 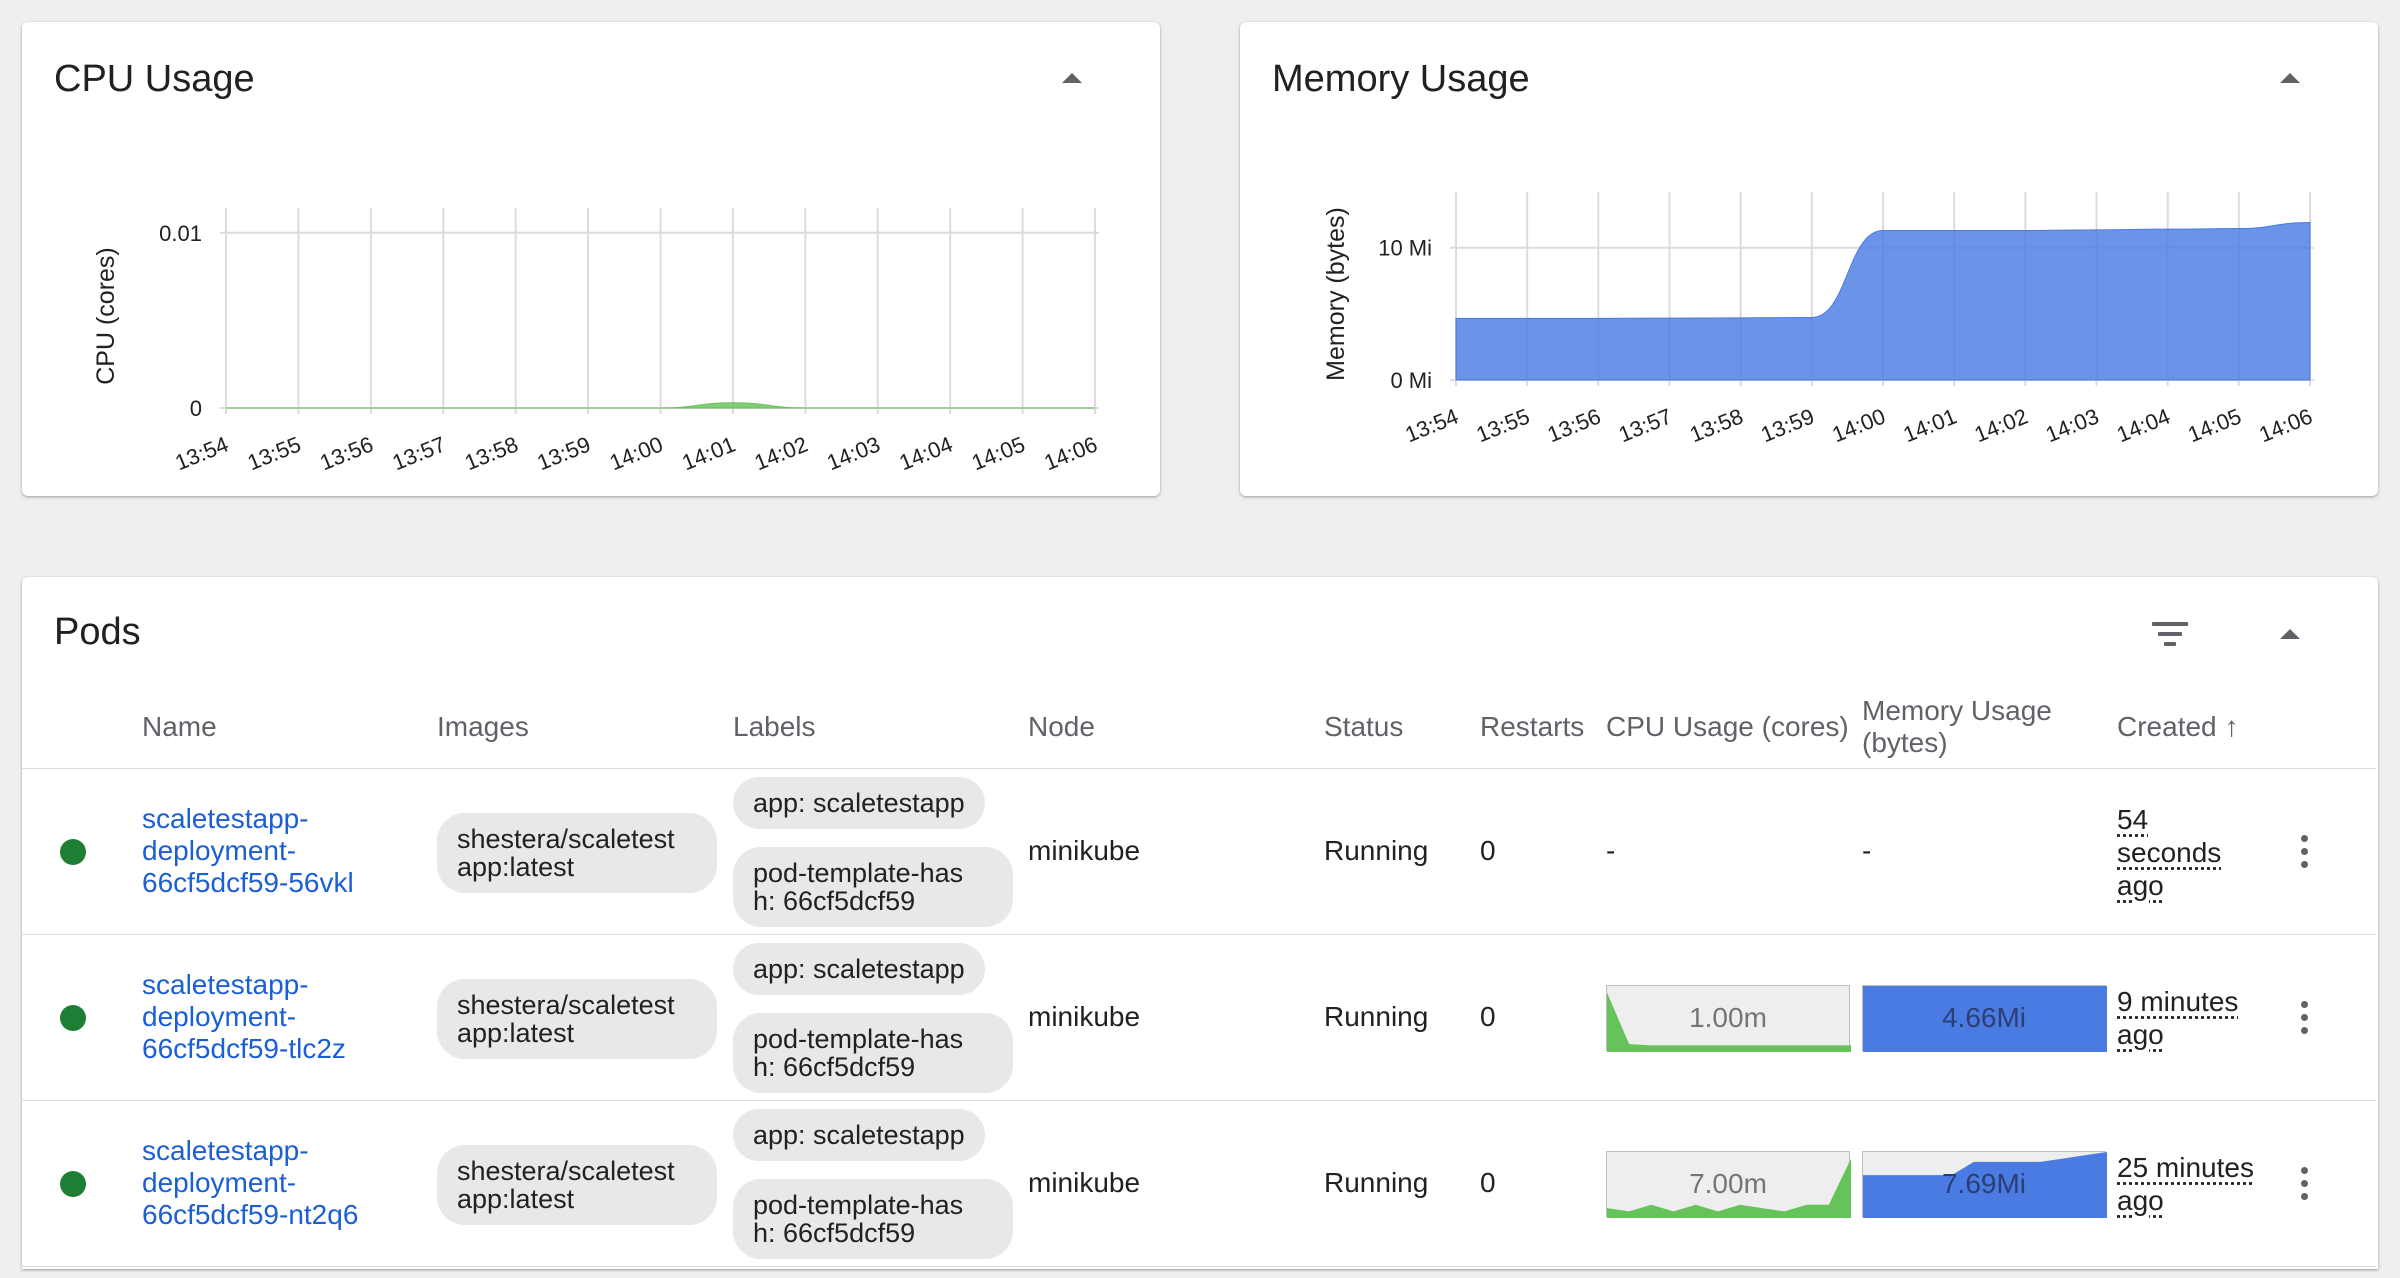 I want to click on cpu-cell: -, so click(x=1611, y=850).